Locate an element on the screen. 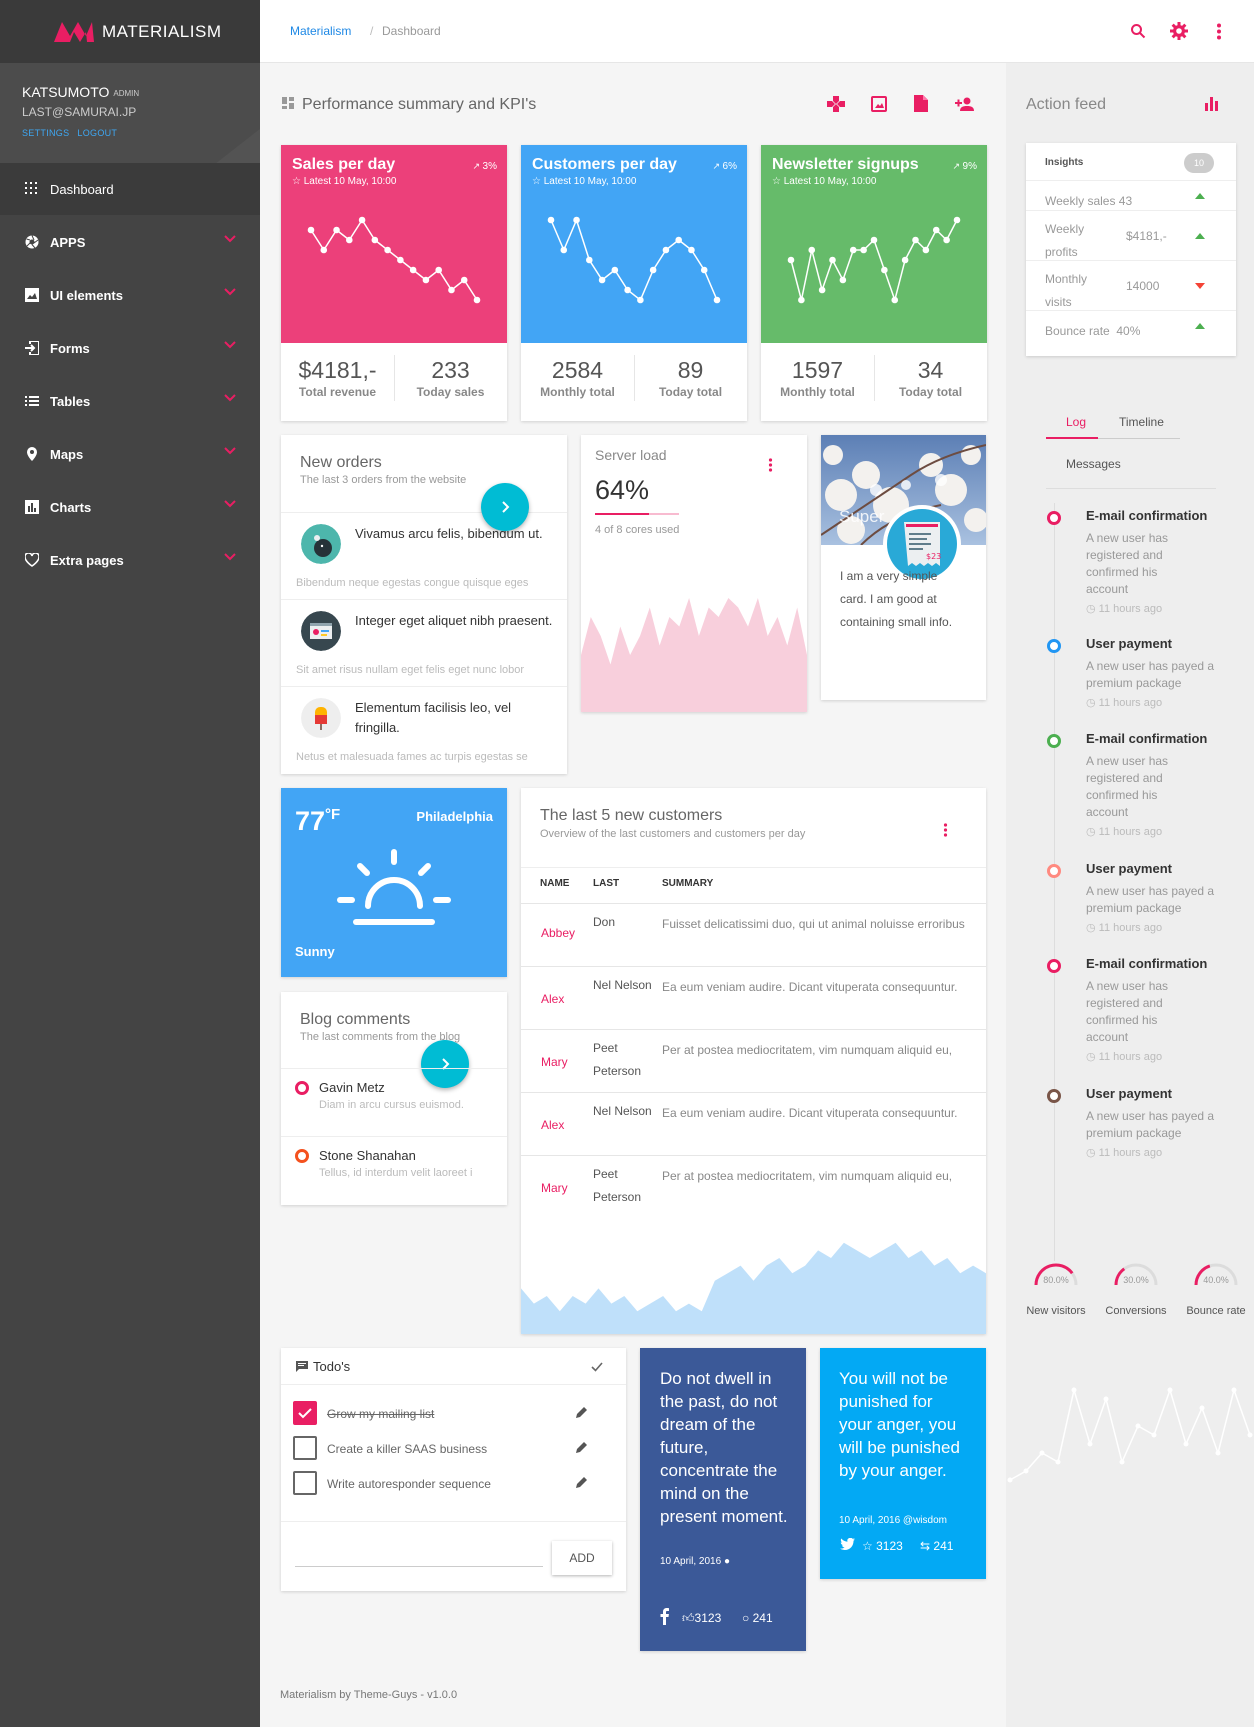  gear-icon is located at coordinates (1179, 31).